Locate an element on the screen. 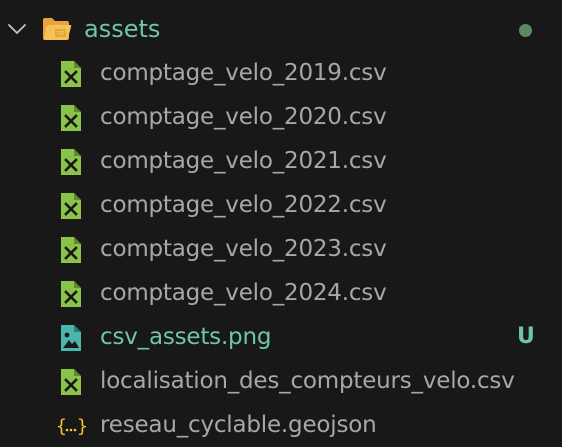 The image size is (562, 447). file-item: comptage_velo_2021.csv is located at coordinates (281, 161).